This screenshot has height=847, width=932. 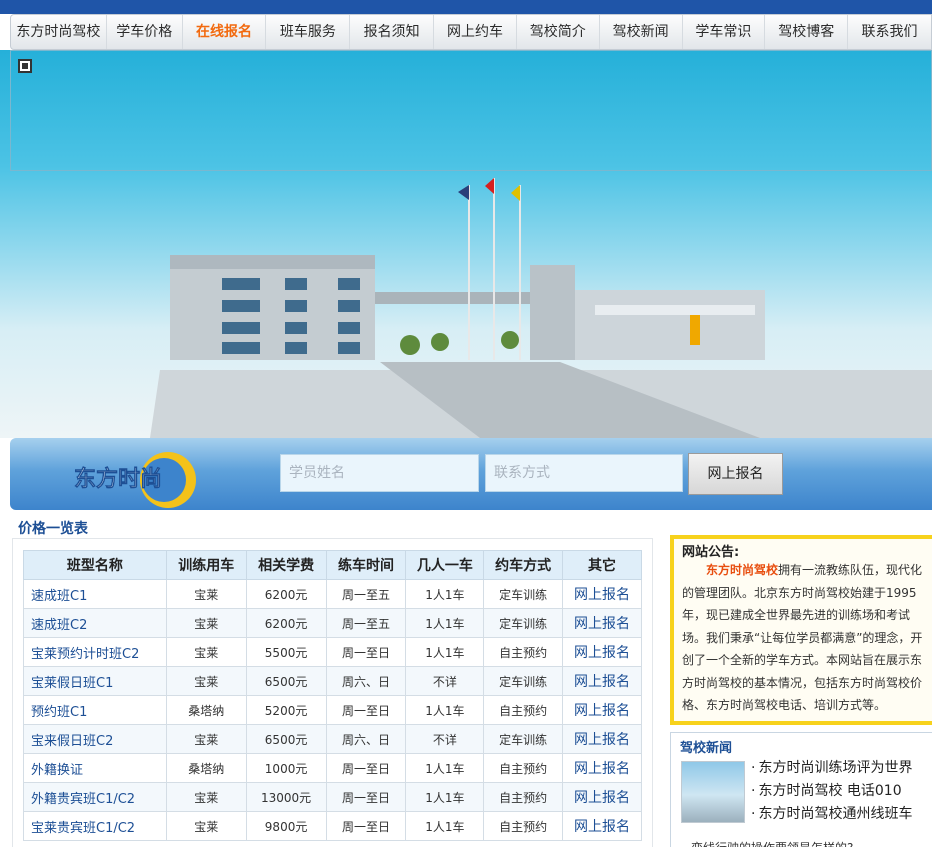 What do you see at coordinates (286, 652) in the screenshot?
I see `table-cell: 5500元` at bounding box center [286, 652].